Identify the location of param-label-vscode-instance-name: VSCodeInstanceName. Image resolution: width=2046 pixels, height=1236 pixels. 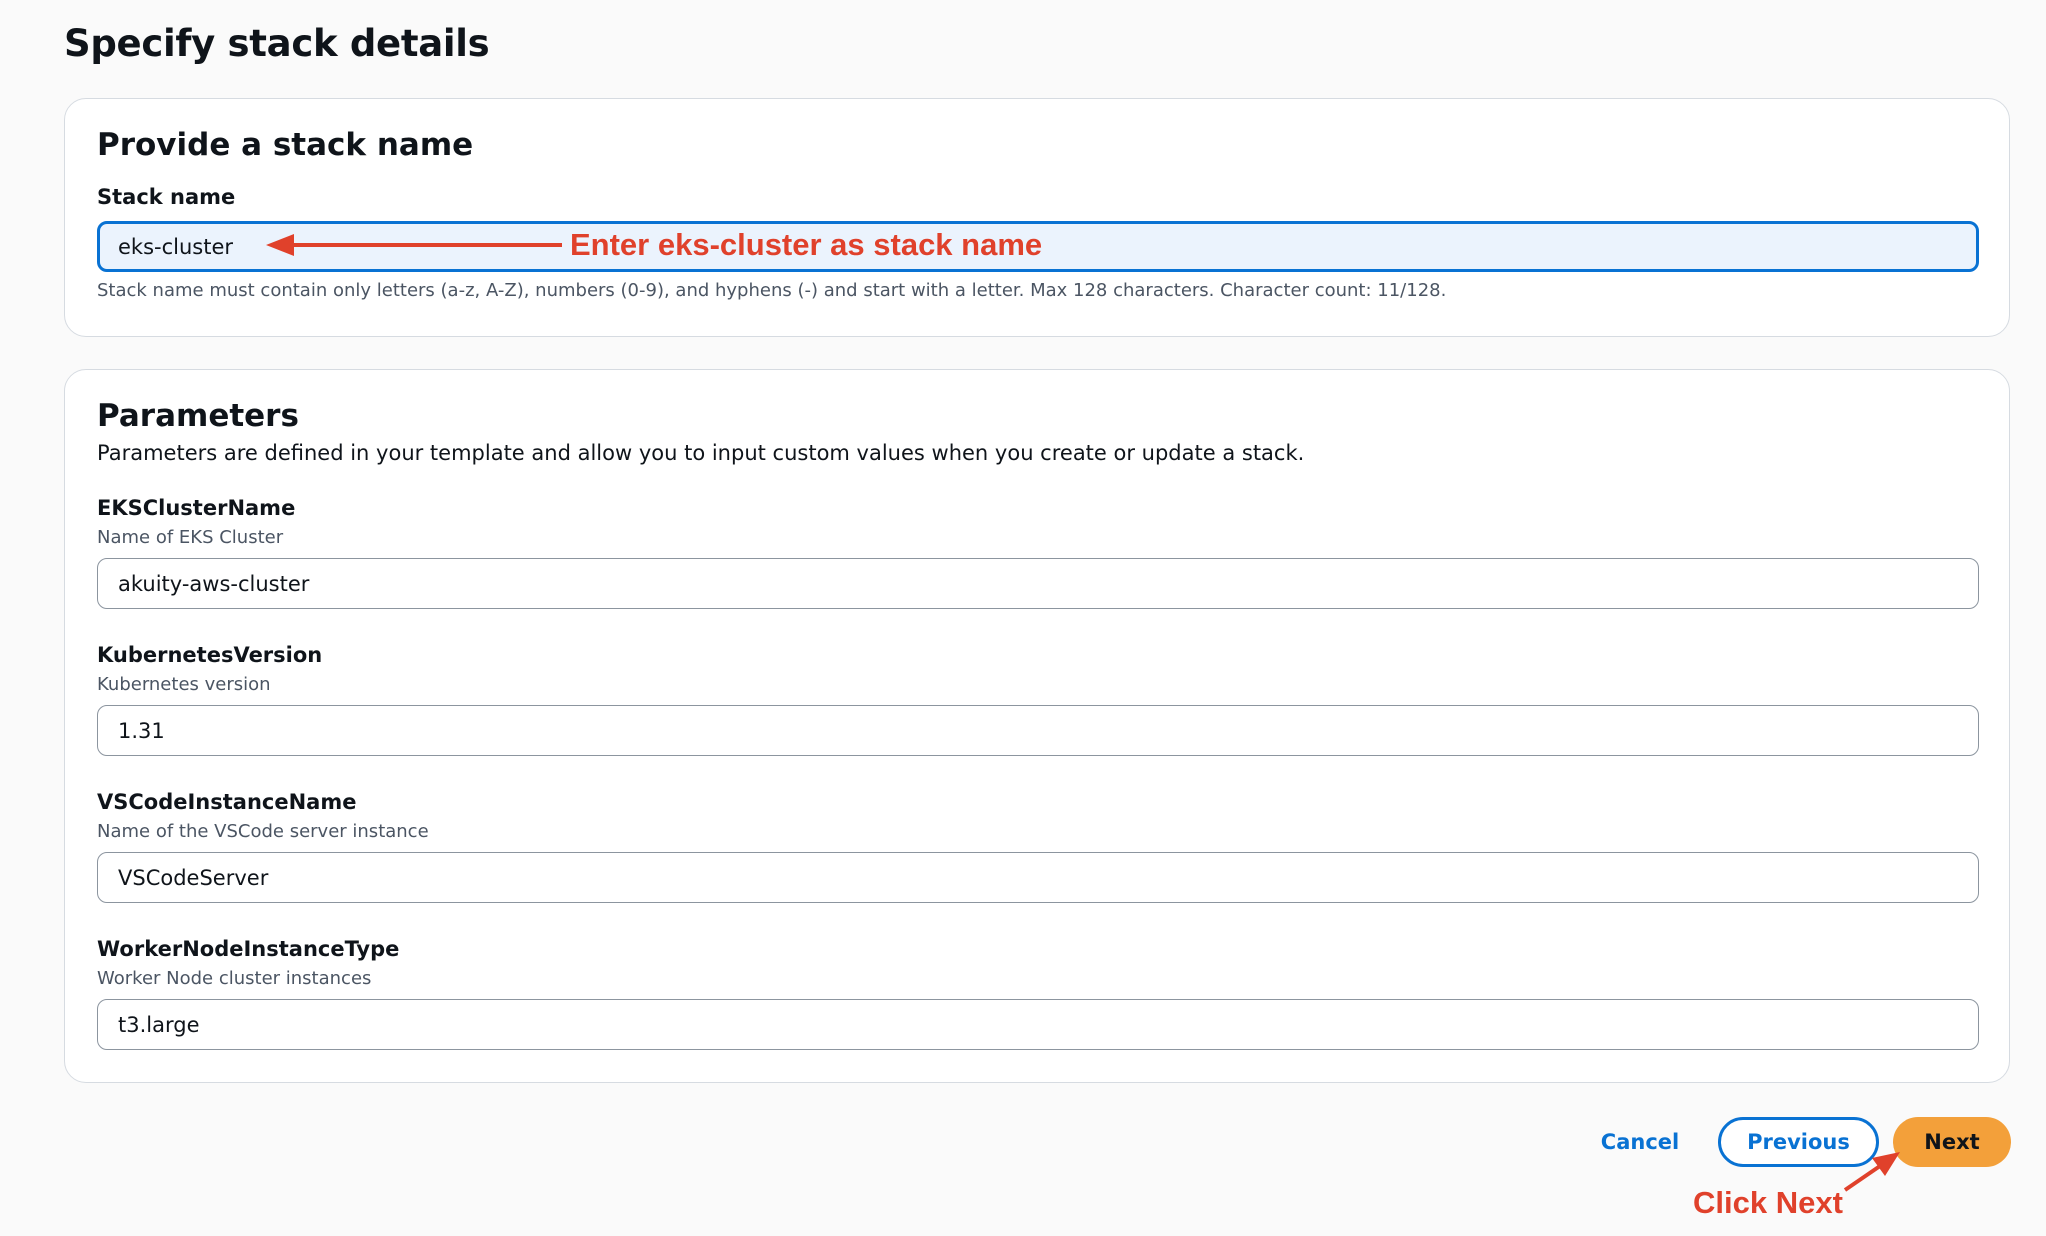
(227, 802).